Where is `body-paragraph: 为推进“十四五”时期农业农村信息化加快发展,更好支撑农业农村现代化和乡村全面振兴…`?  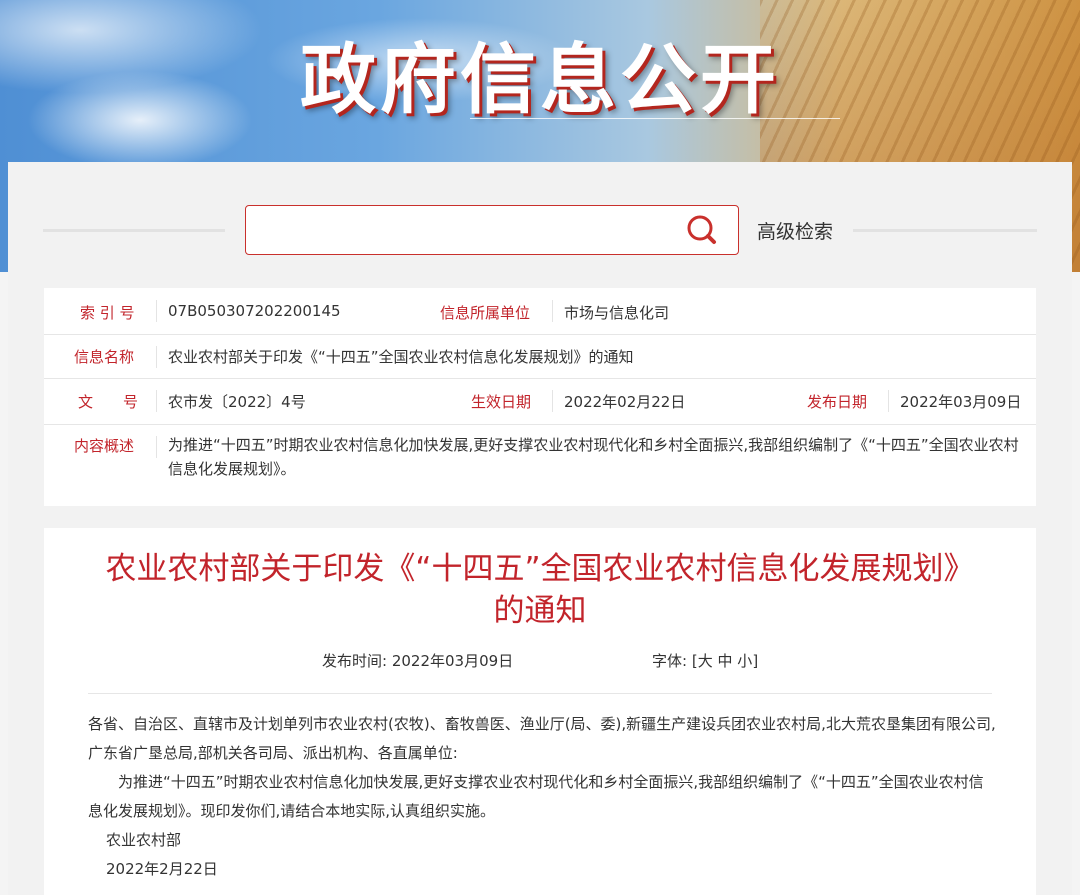
body-paragraph: 为推进“十四五”时期农业农村信息化加快发展,更好支撑农业农村现代化和乡村全面振兴… is located at coordinates (536, 796).